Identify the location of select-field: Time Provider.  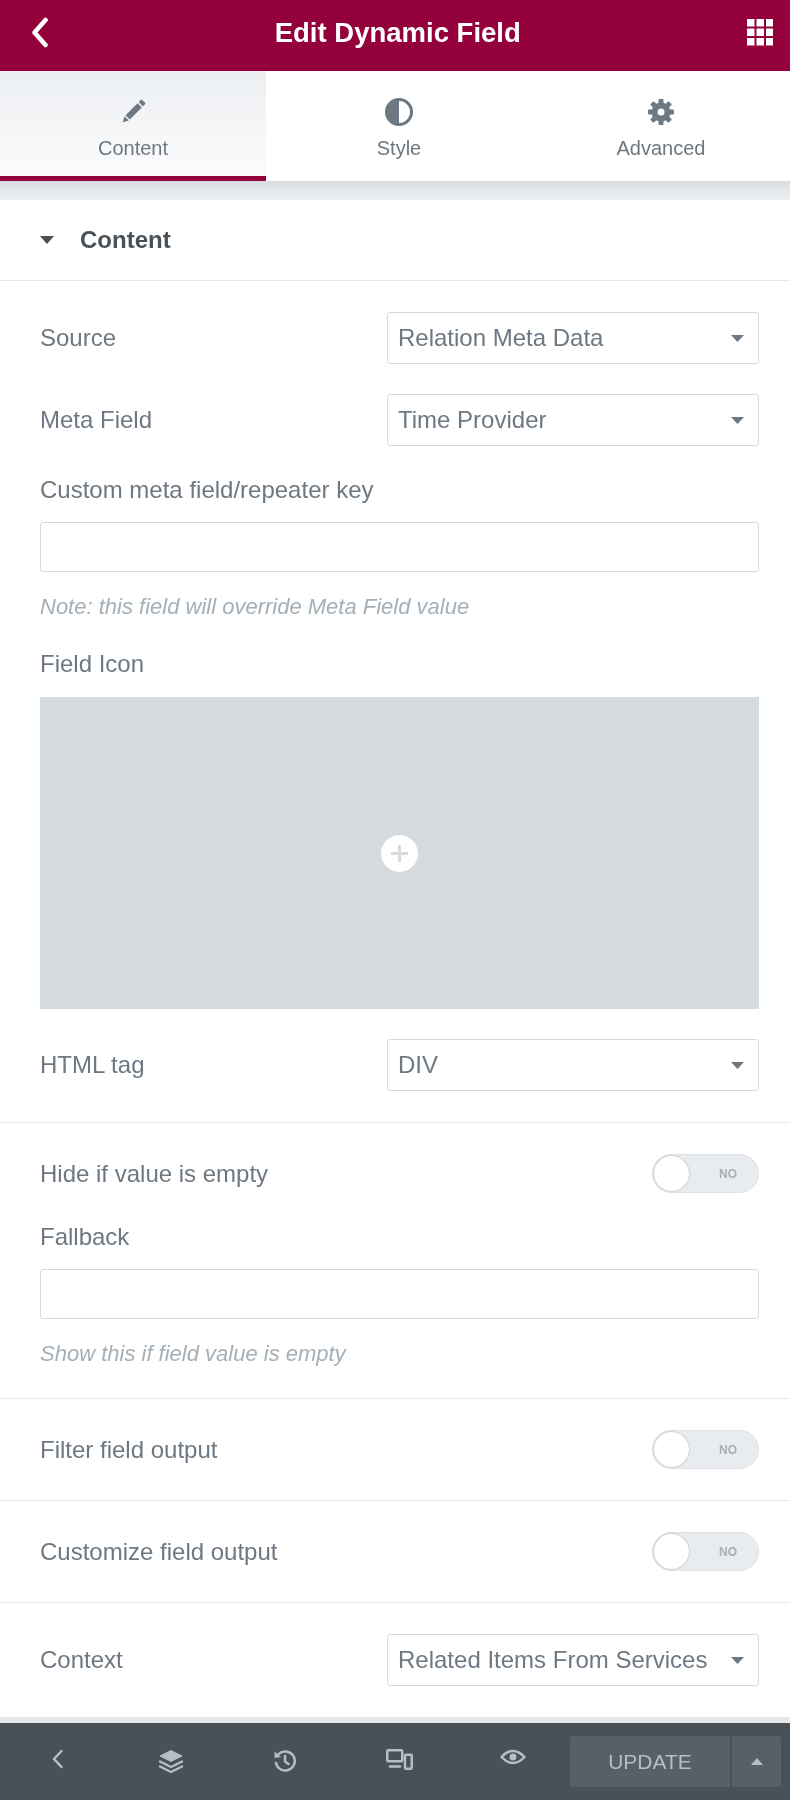
(573, 420).